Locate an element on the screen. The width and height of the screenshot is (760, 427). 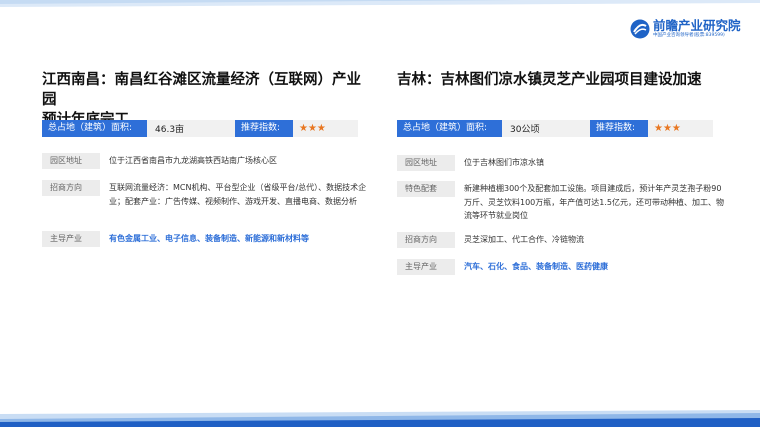
left-row-address: 园区地址 位于江西省南昌市九龙湖高铁西站南广场核心区 is located at coordinates (206, 161).